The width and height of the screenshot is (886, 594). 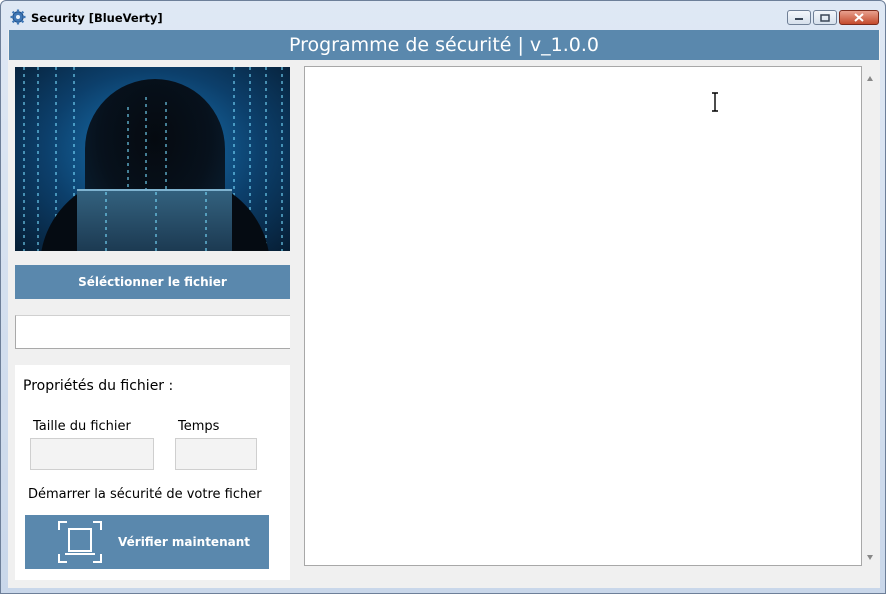 I want to click on start-security-text: Démarrer la sécurité de votre ficher, so click(x=145, y=494).